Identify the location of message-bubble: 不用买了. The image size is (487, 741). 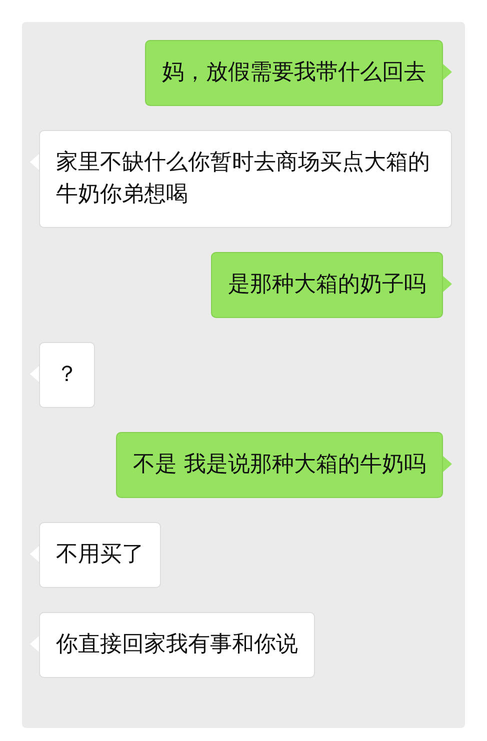
(100, 555).